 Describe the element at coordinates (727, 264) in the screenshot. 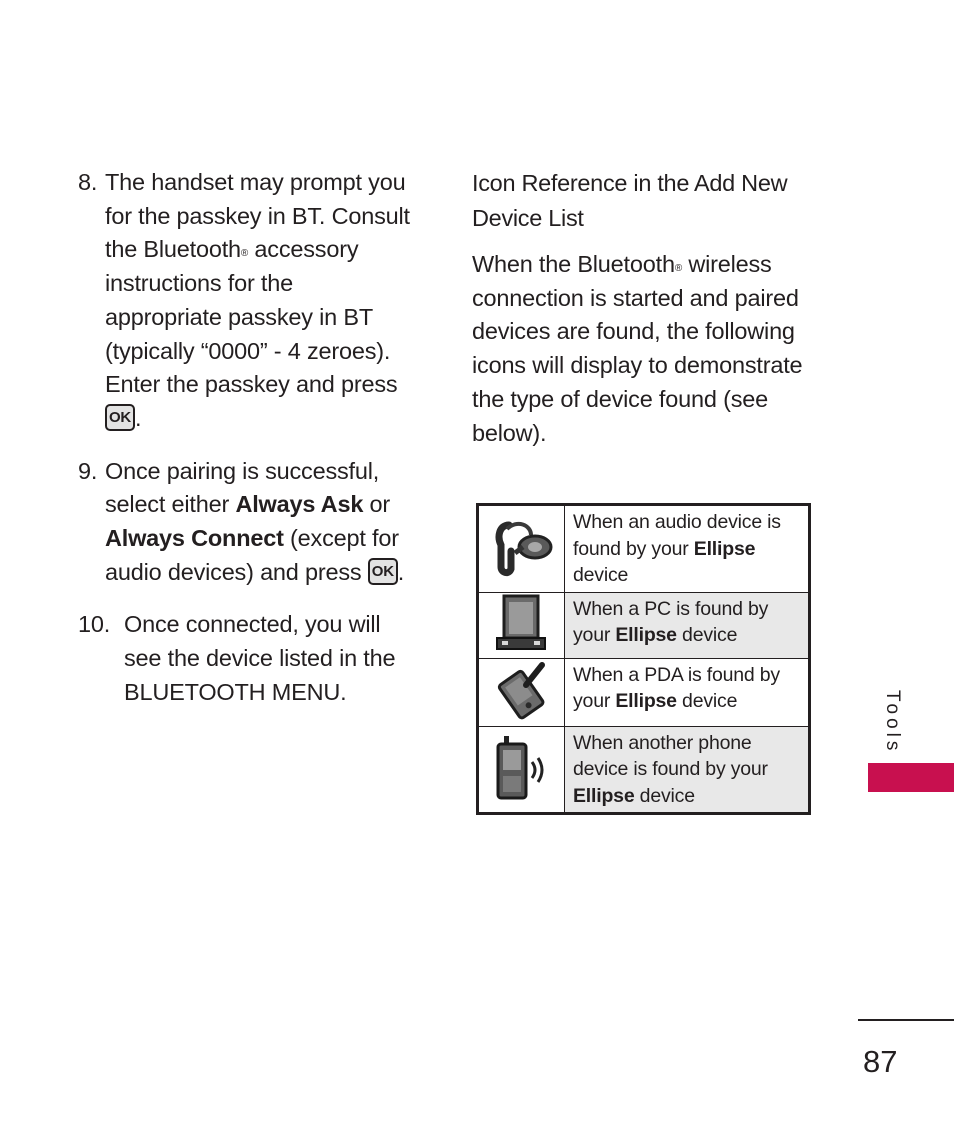

I see `text-fragment: wireless` at that location.